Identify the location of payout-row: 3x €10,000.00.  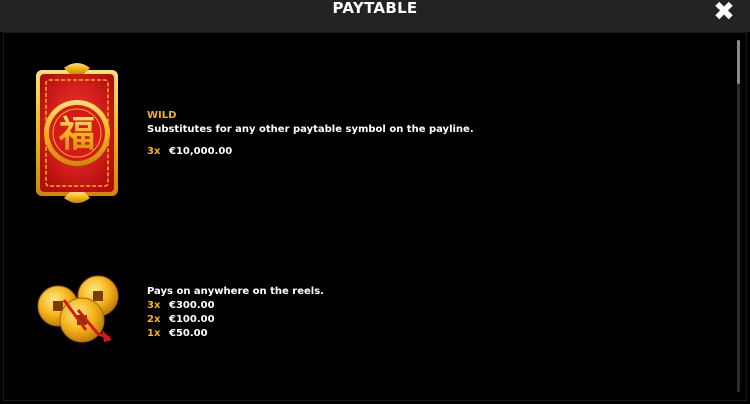
(310, 152).